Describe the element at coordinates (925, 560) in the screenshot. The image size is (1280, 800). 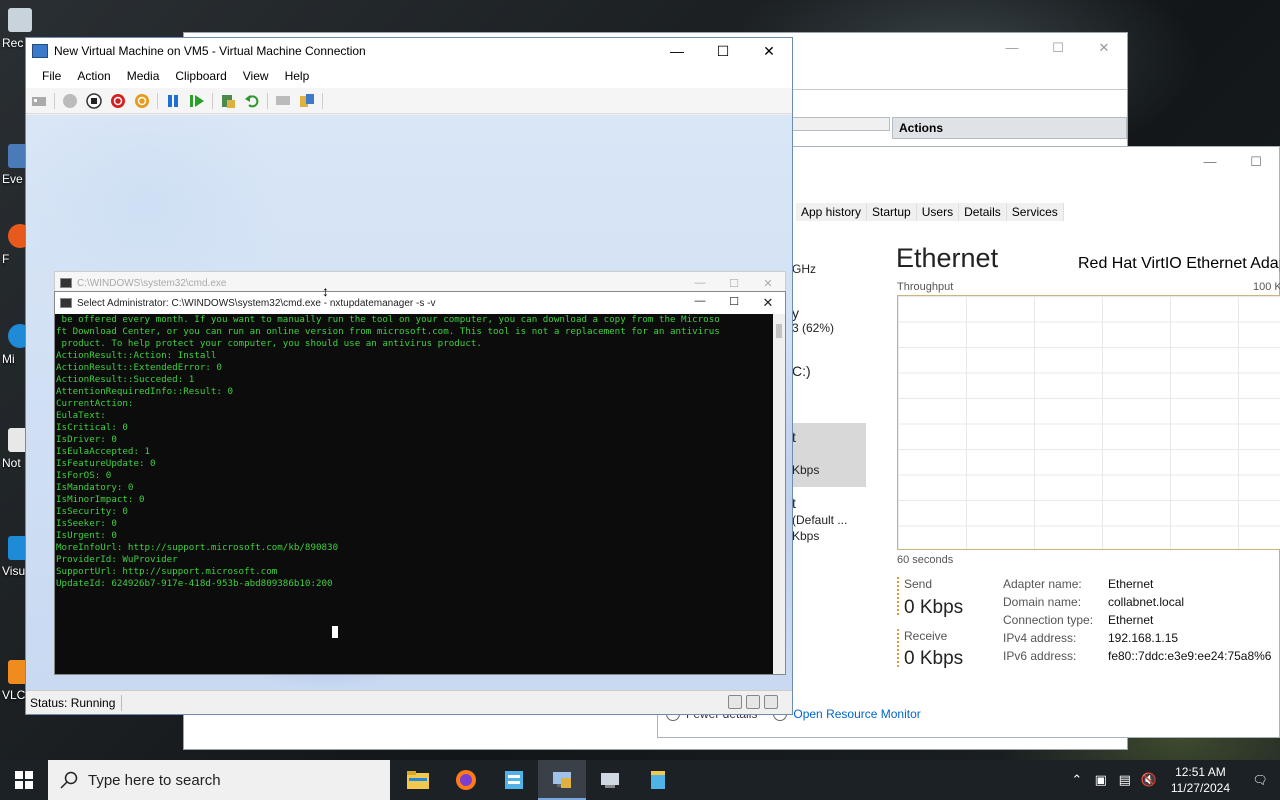
I see `time-axis-label: 60 seconds` at that location.